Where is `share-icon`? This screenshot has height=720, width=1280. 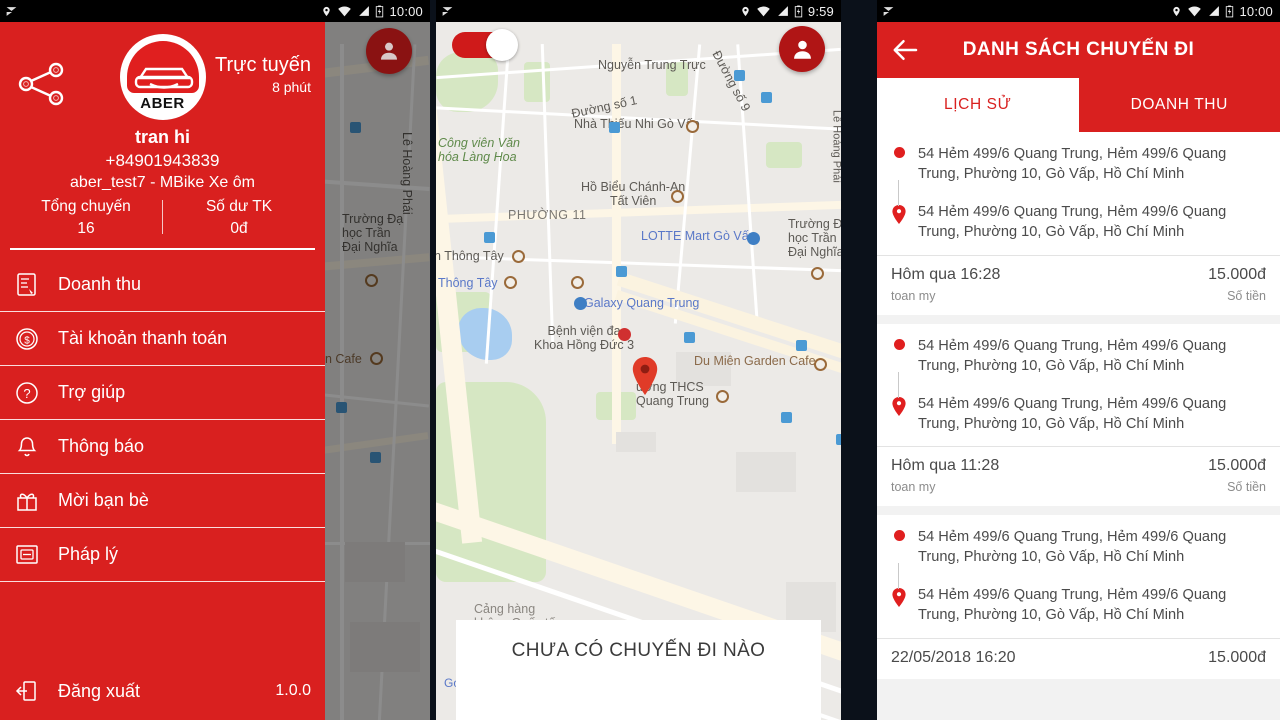 share-icon is located at coordinates (42, 84).